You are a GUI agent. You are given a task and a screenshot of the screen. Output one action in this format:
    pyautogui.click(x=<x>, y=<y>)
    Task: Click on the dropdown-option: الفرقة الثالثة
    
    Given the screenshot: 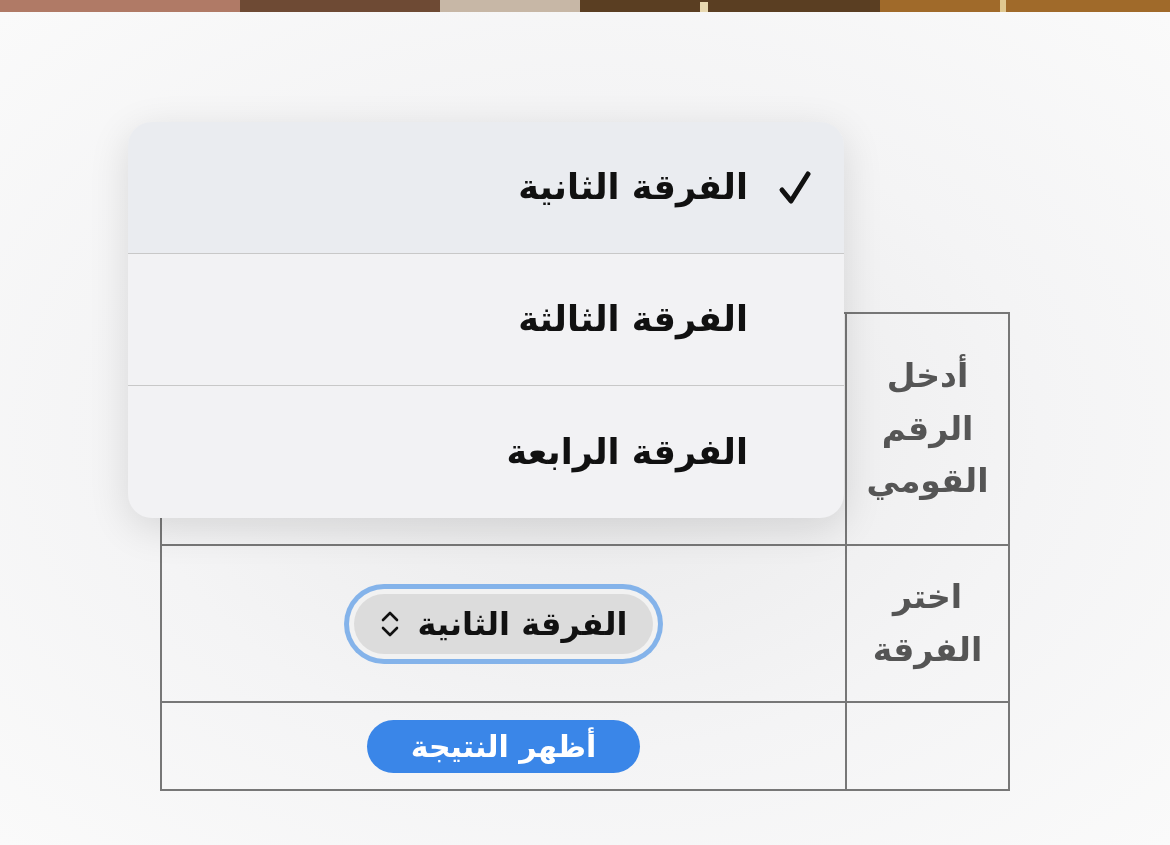 What is the action you would take?
    pyautogui.click(x=486, y=320)
    